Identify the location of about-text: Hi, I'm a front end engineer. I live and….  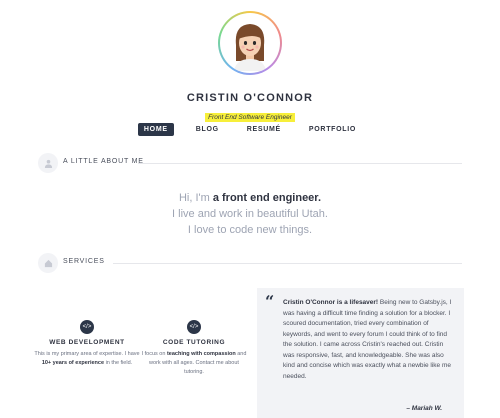
(250, 214).